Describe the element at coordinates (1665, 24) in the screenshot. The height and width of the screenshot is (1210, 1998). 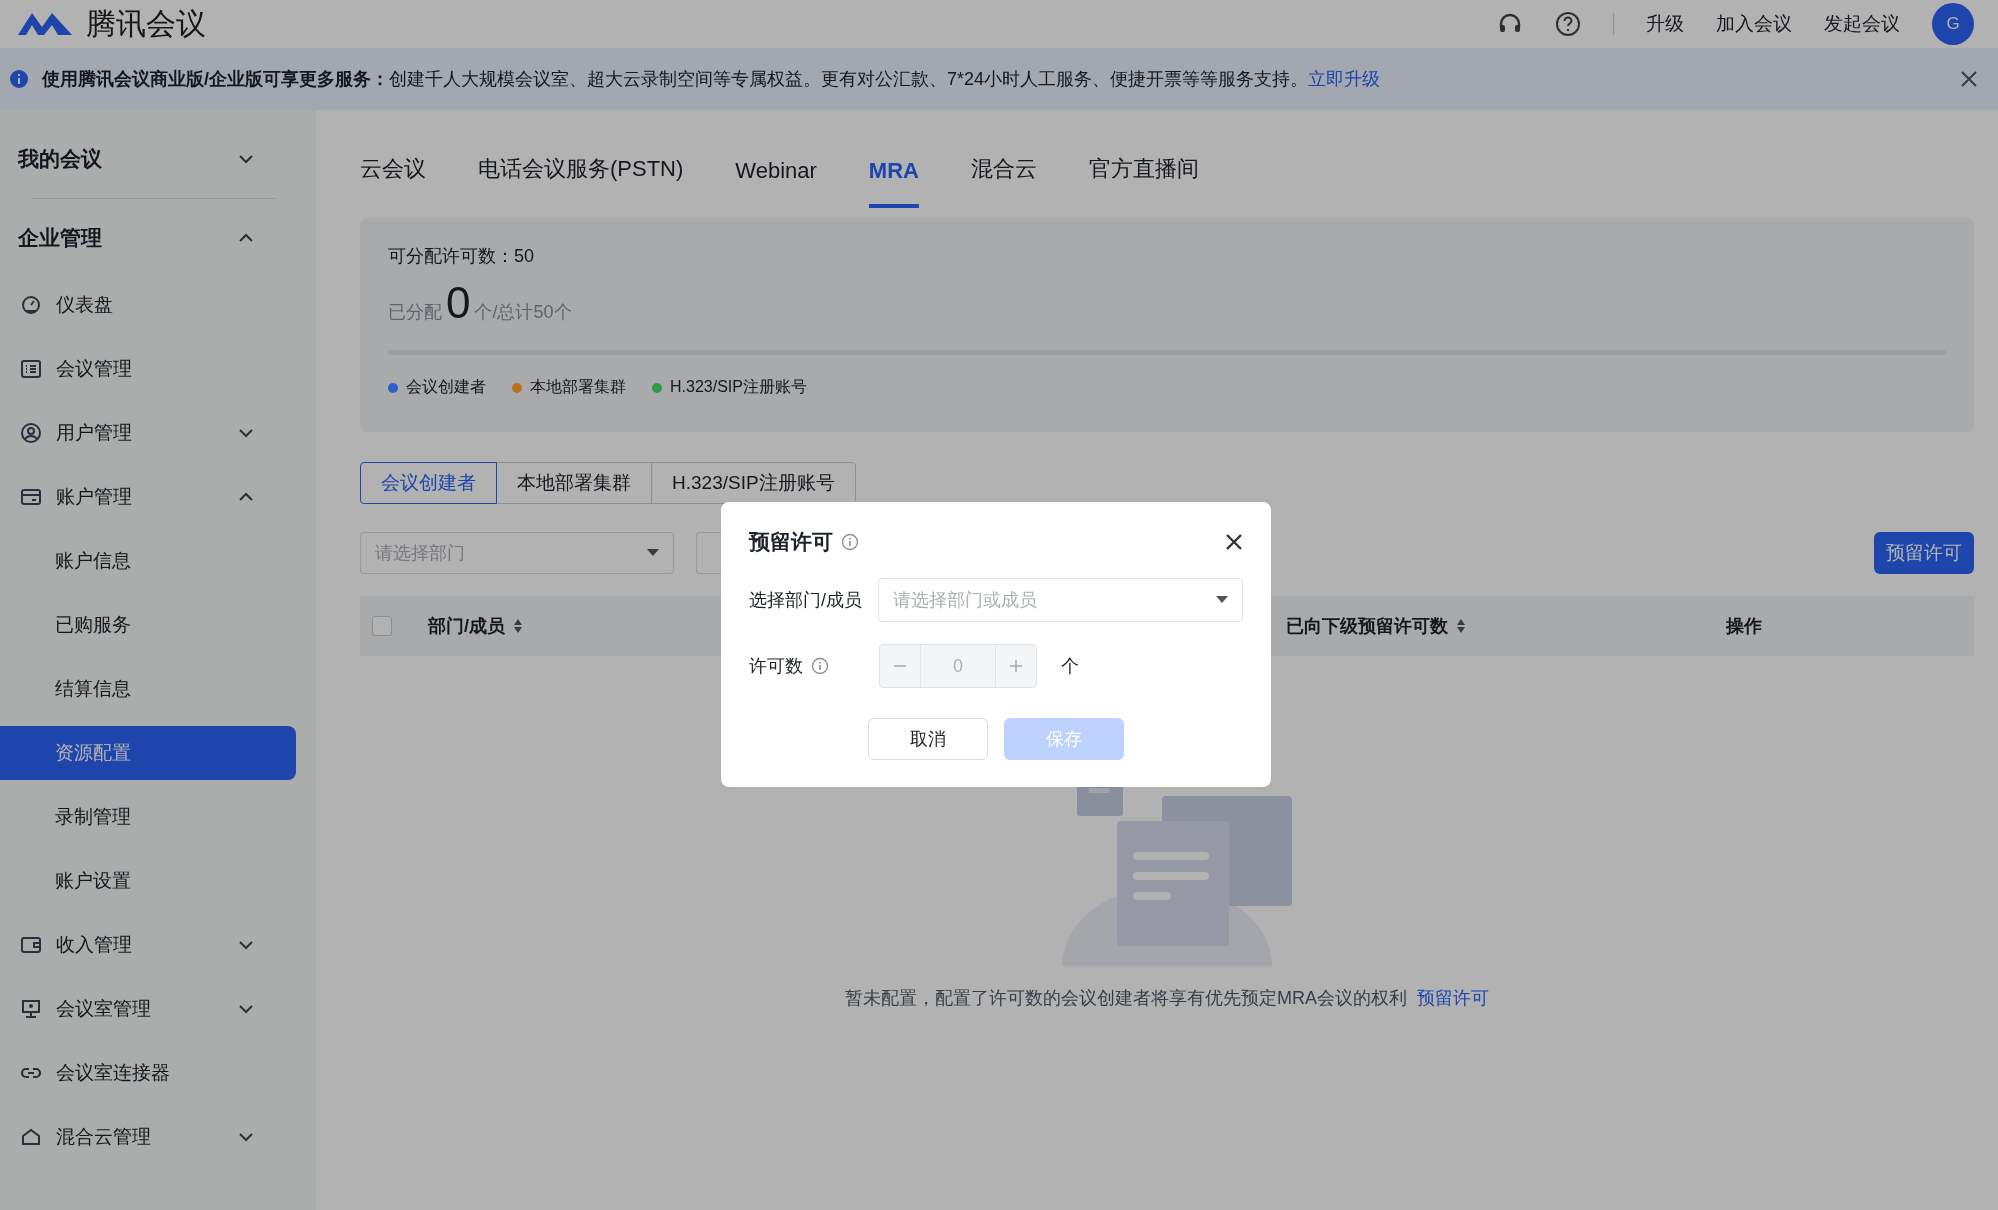
I see `nav-link: 升级` at that location.